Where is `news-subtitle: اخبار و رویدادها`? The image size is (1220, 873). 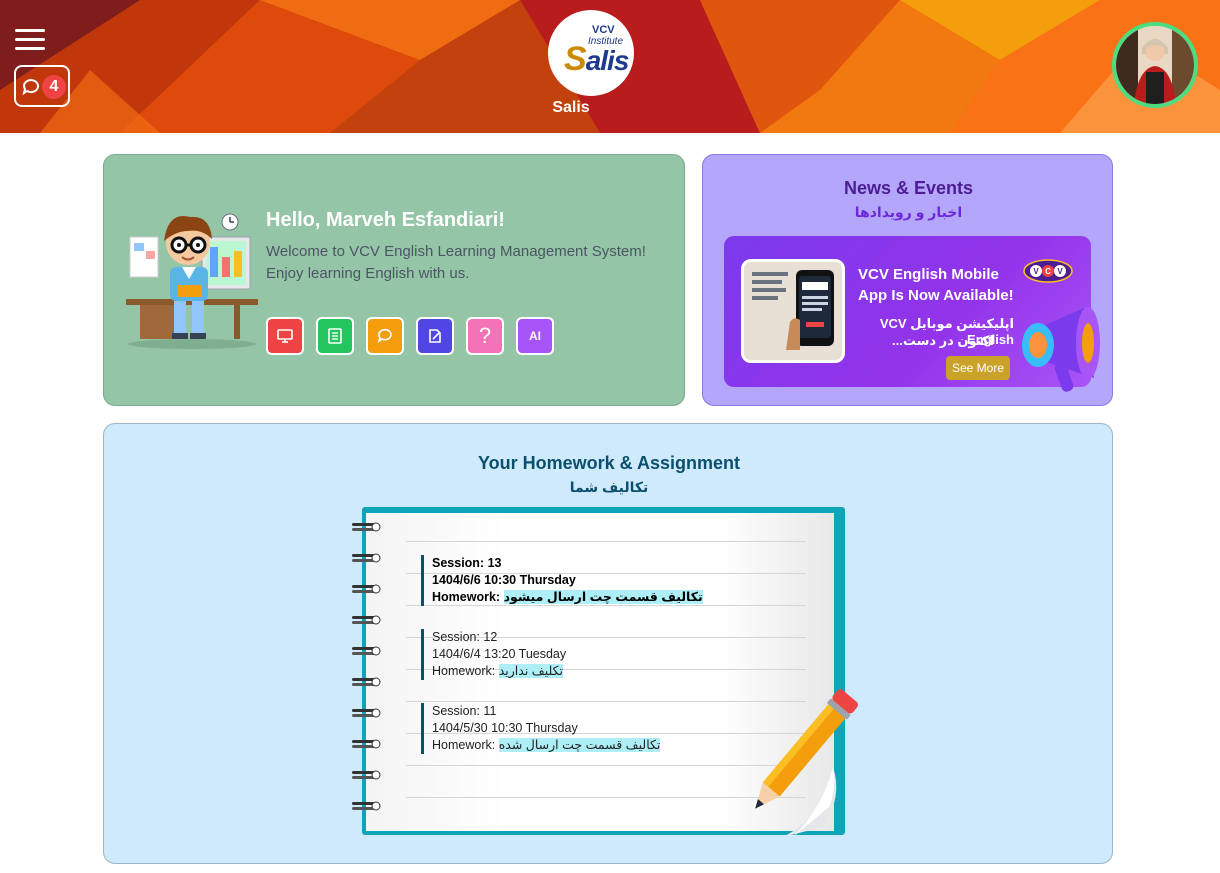 news-subtitle: اخبار و رویدادها is located at coordinates (908, 212).